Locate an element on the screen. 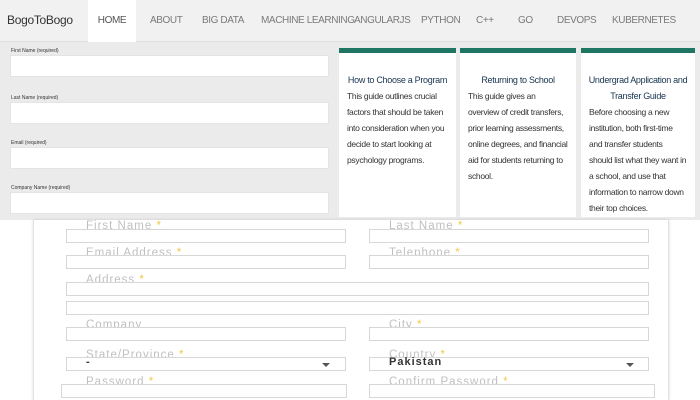  address-line-2-field is located at coordinates (357, 308).